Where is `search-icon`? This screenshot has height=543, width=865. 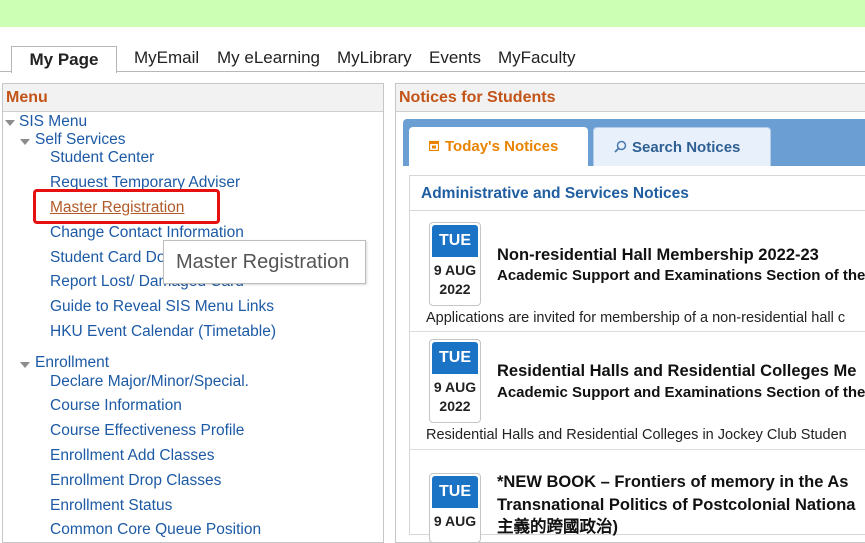 search-icon is located at coordinates (620, 146).